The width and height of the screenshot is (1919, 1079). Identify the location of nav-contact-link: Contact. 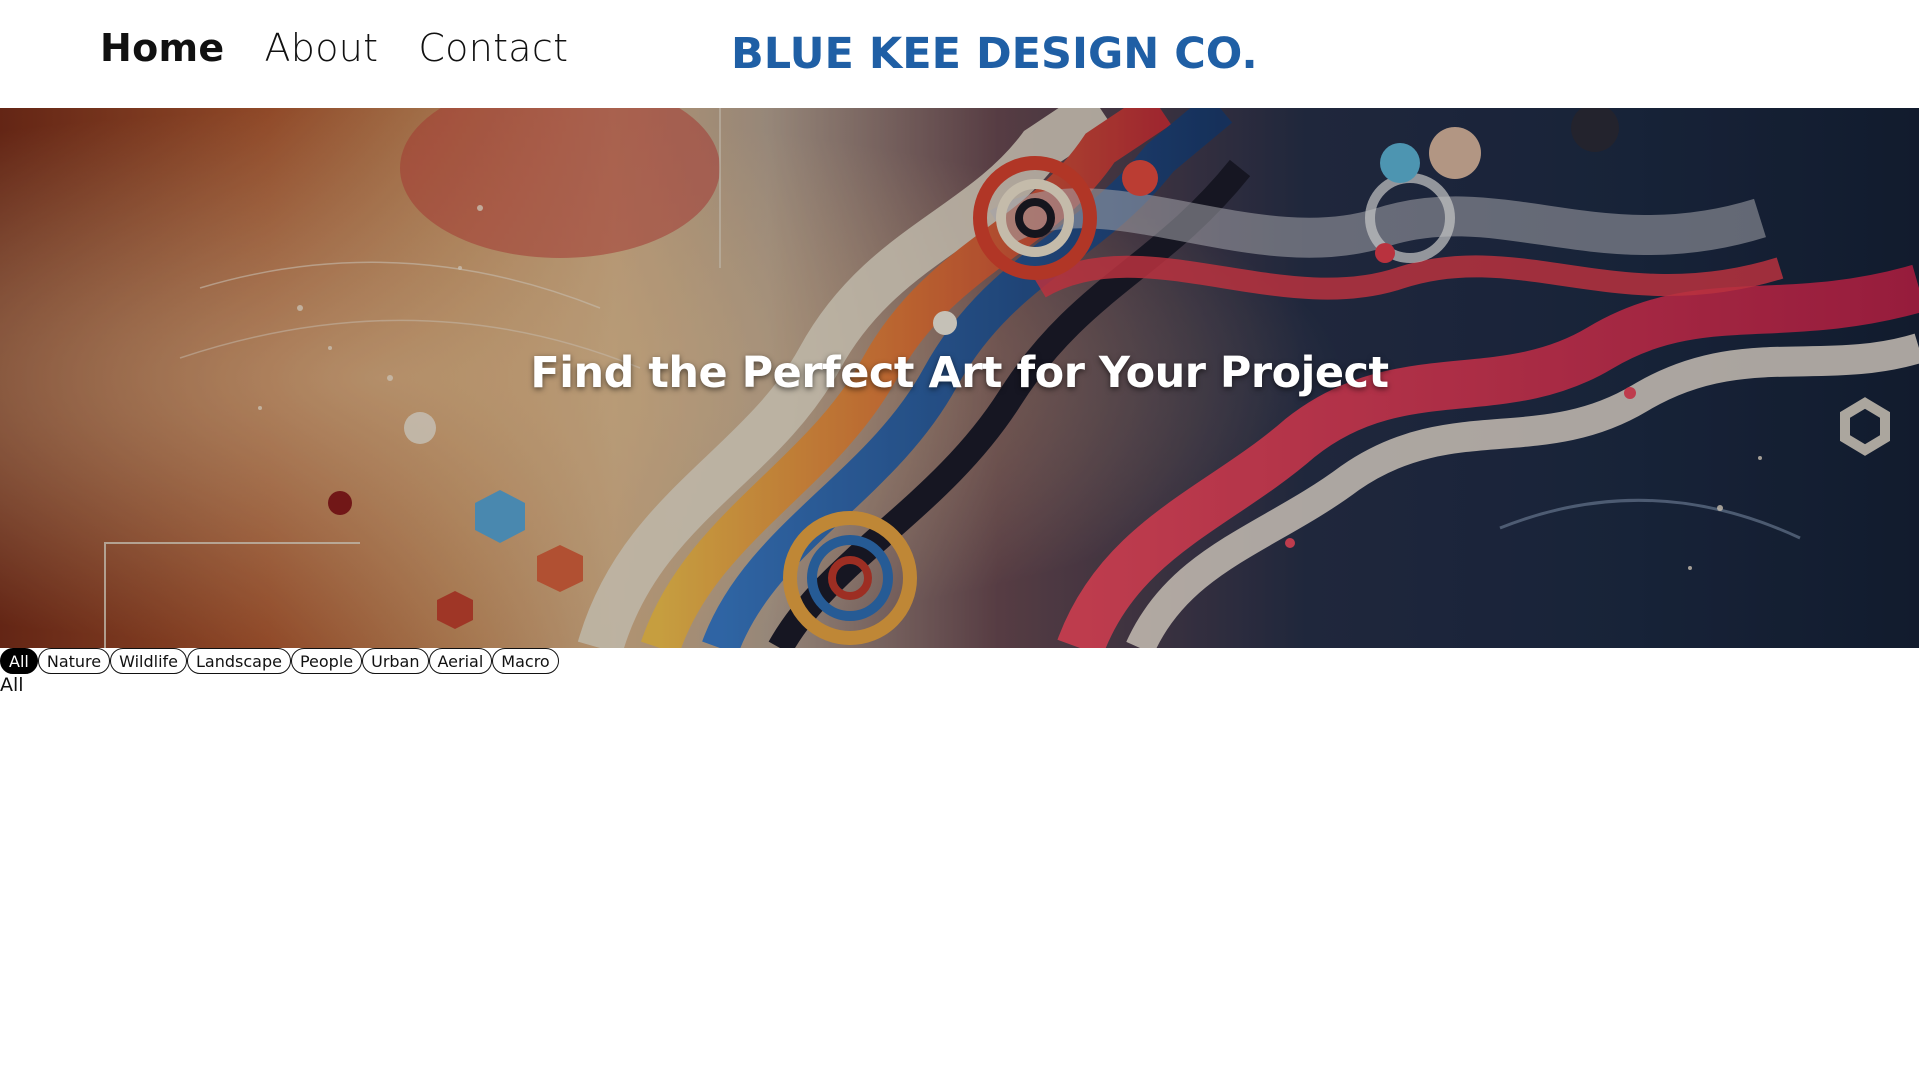
(493, 48).